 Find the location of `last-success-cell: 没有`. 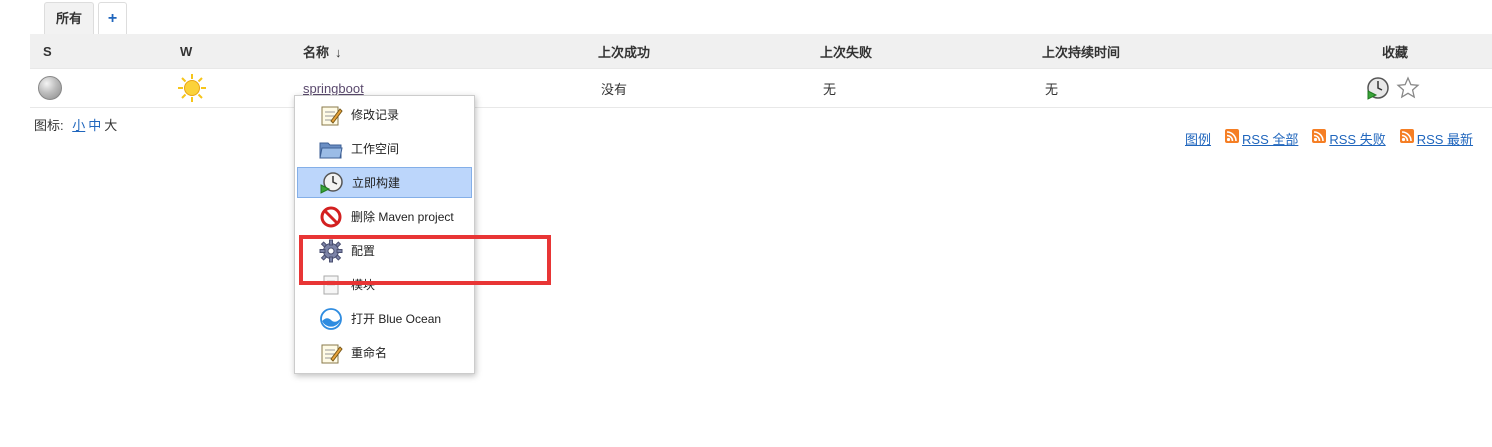

last-success-cell: 没有 is located at coordinates (709, 88).